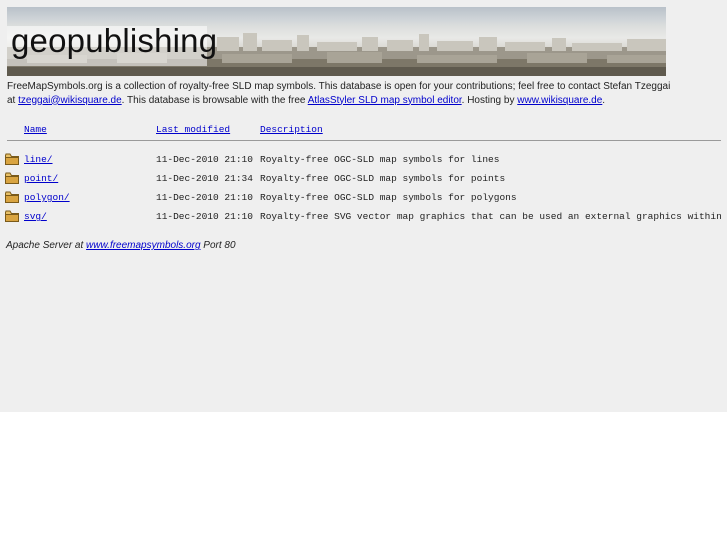  I want to click on geopublishing-logo: geopublishing, so click(114, 40).